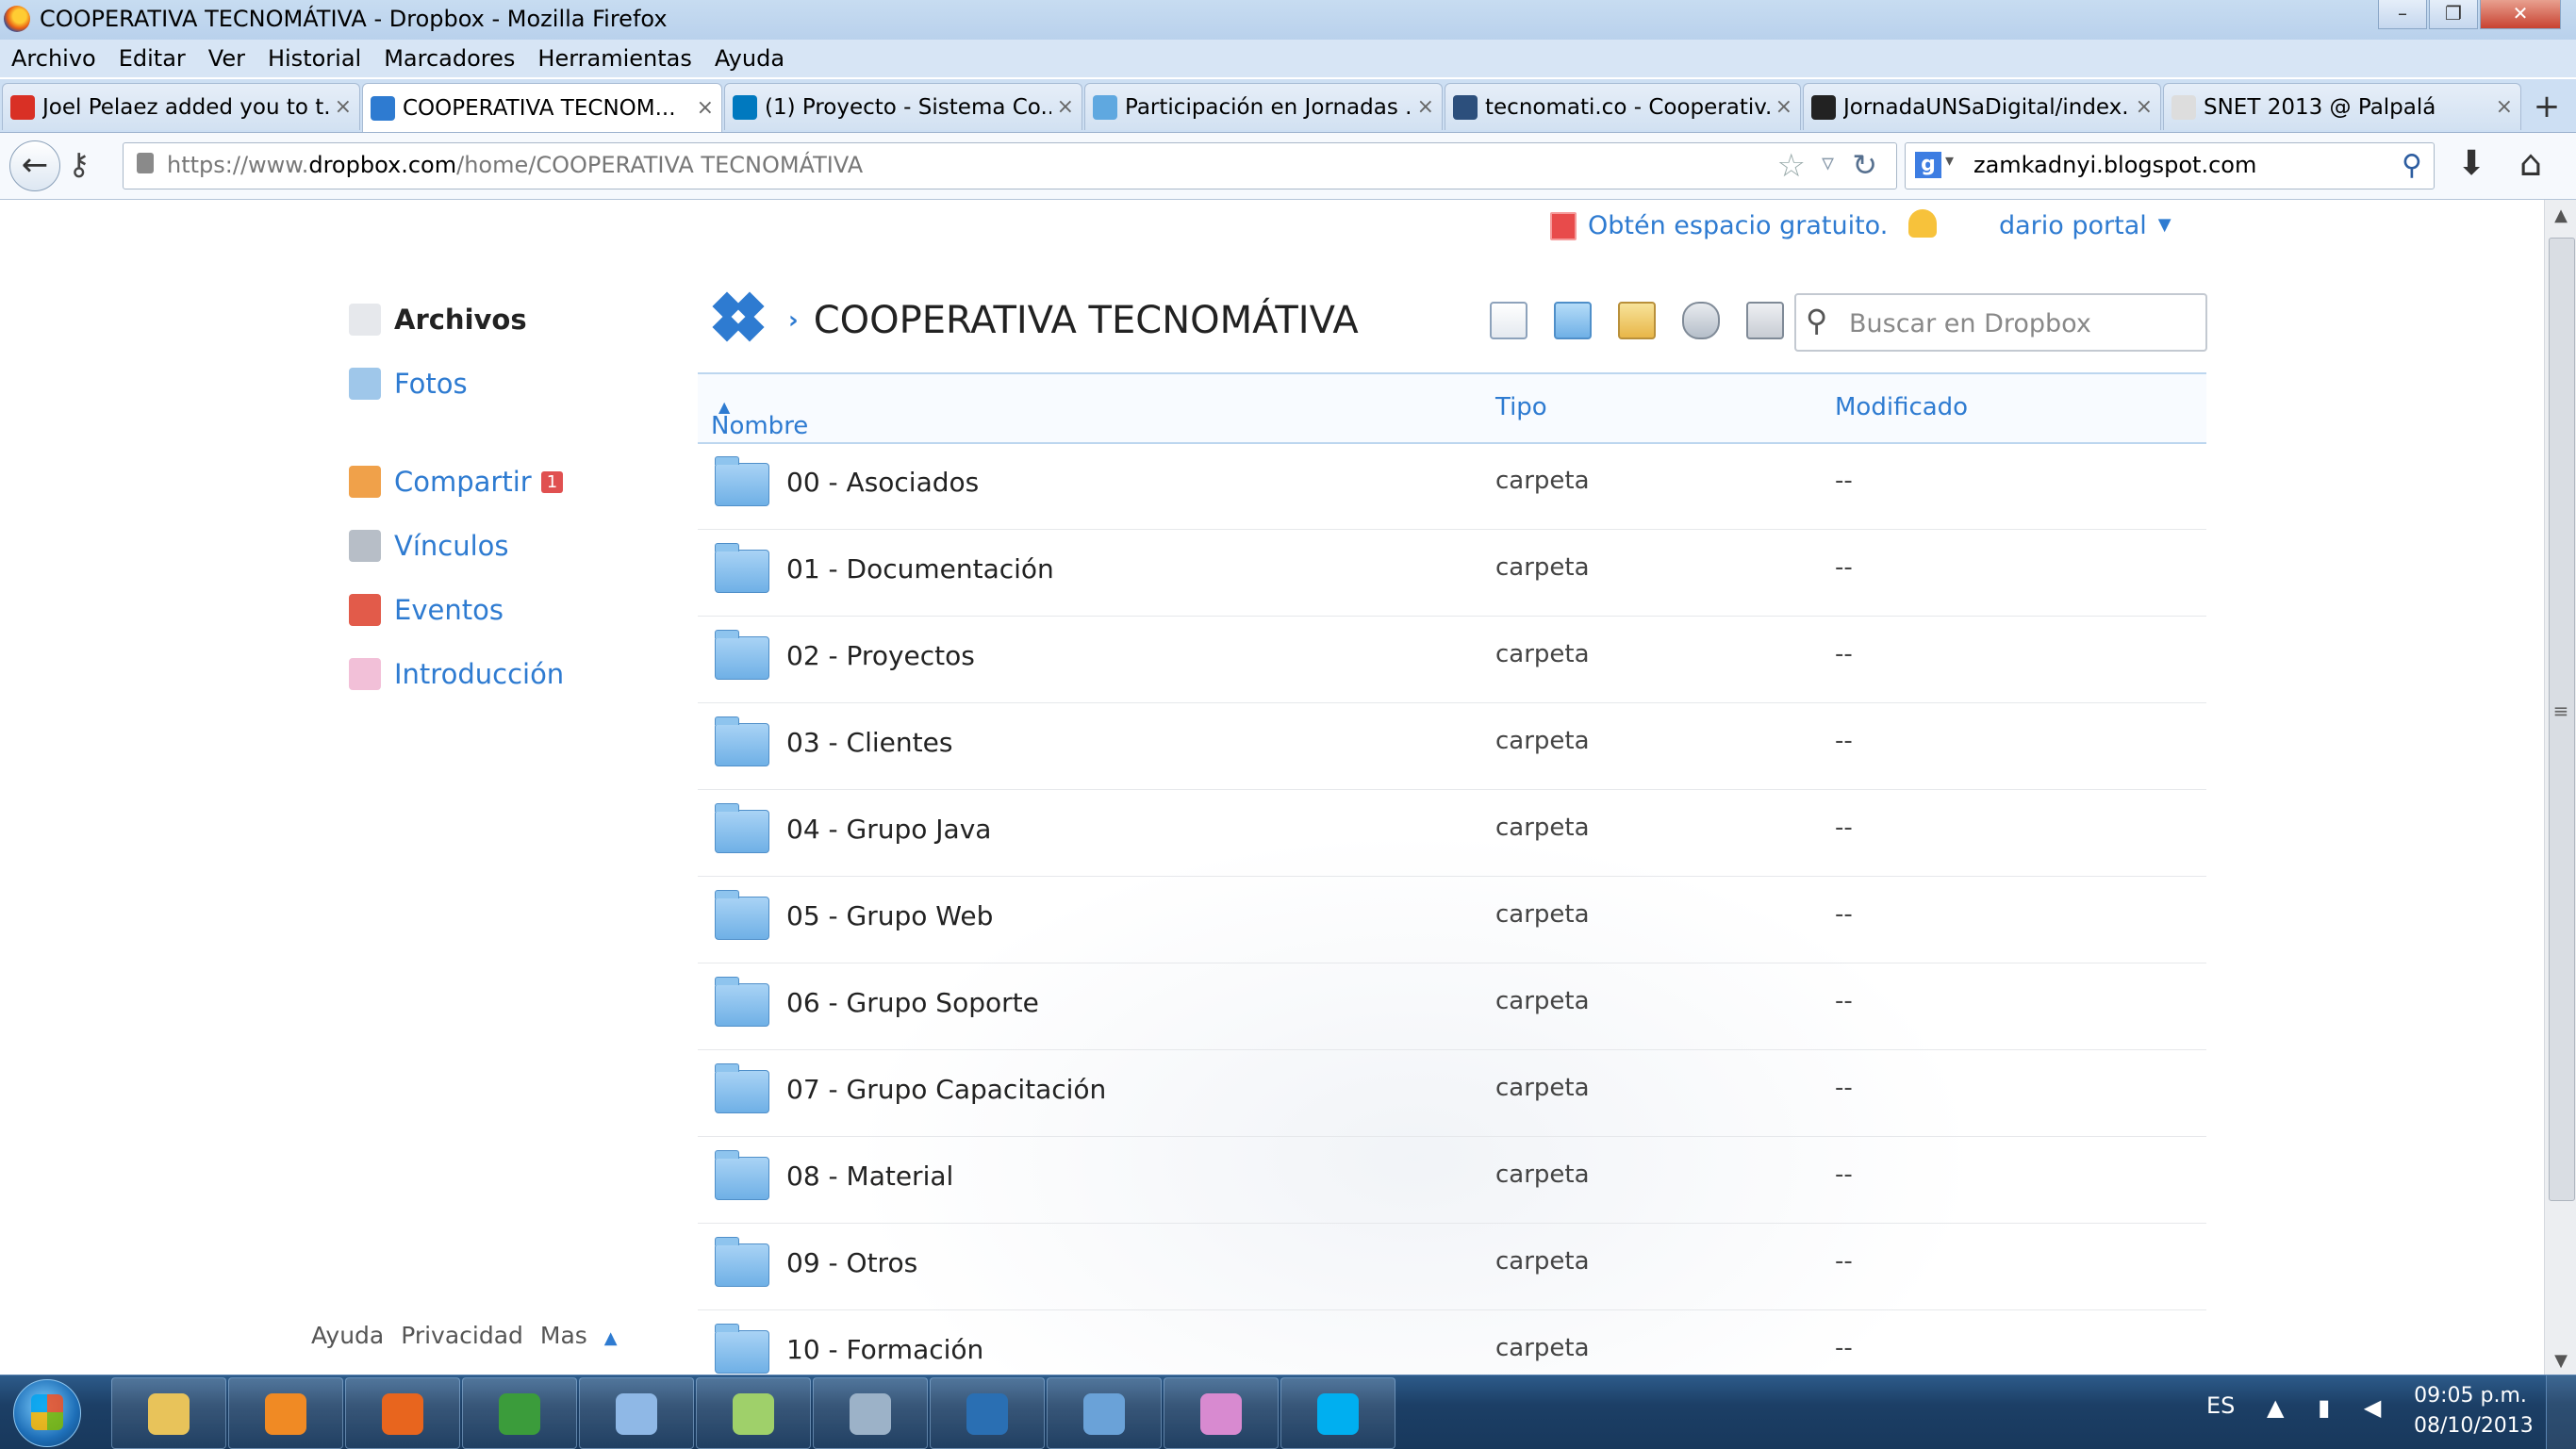  I want to click on folder-name: 07 - Grupo Capacitación, so click(946, 1089).